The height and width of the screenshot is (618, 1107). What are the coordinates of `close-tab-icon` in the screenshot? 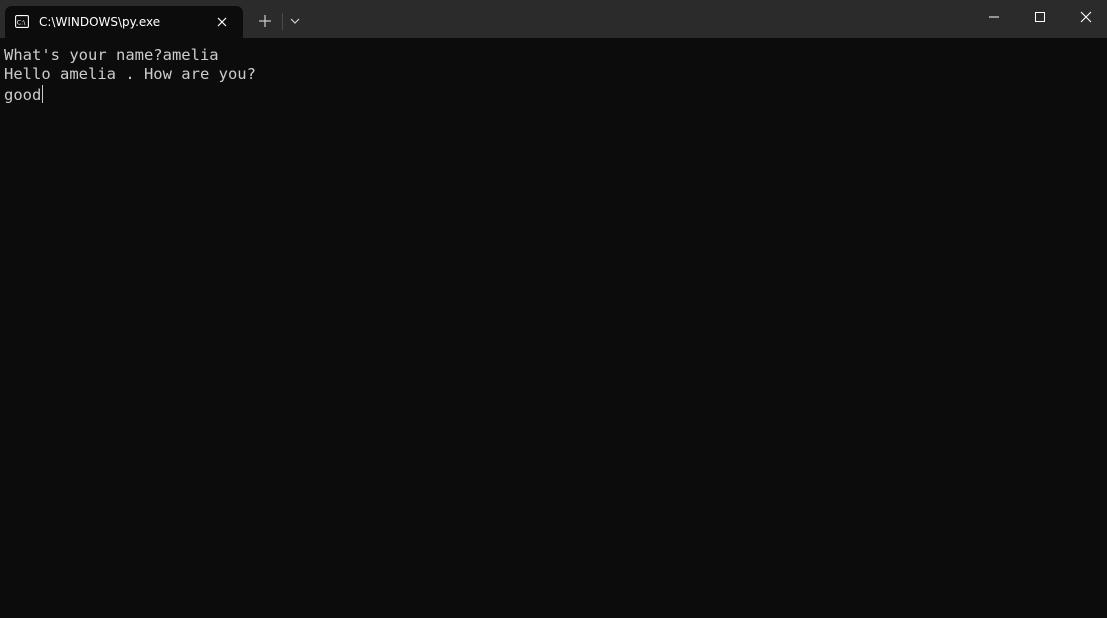 It's located at (222, 22).